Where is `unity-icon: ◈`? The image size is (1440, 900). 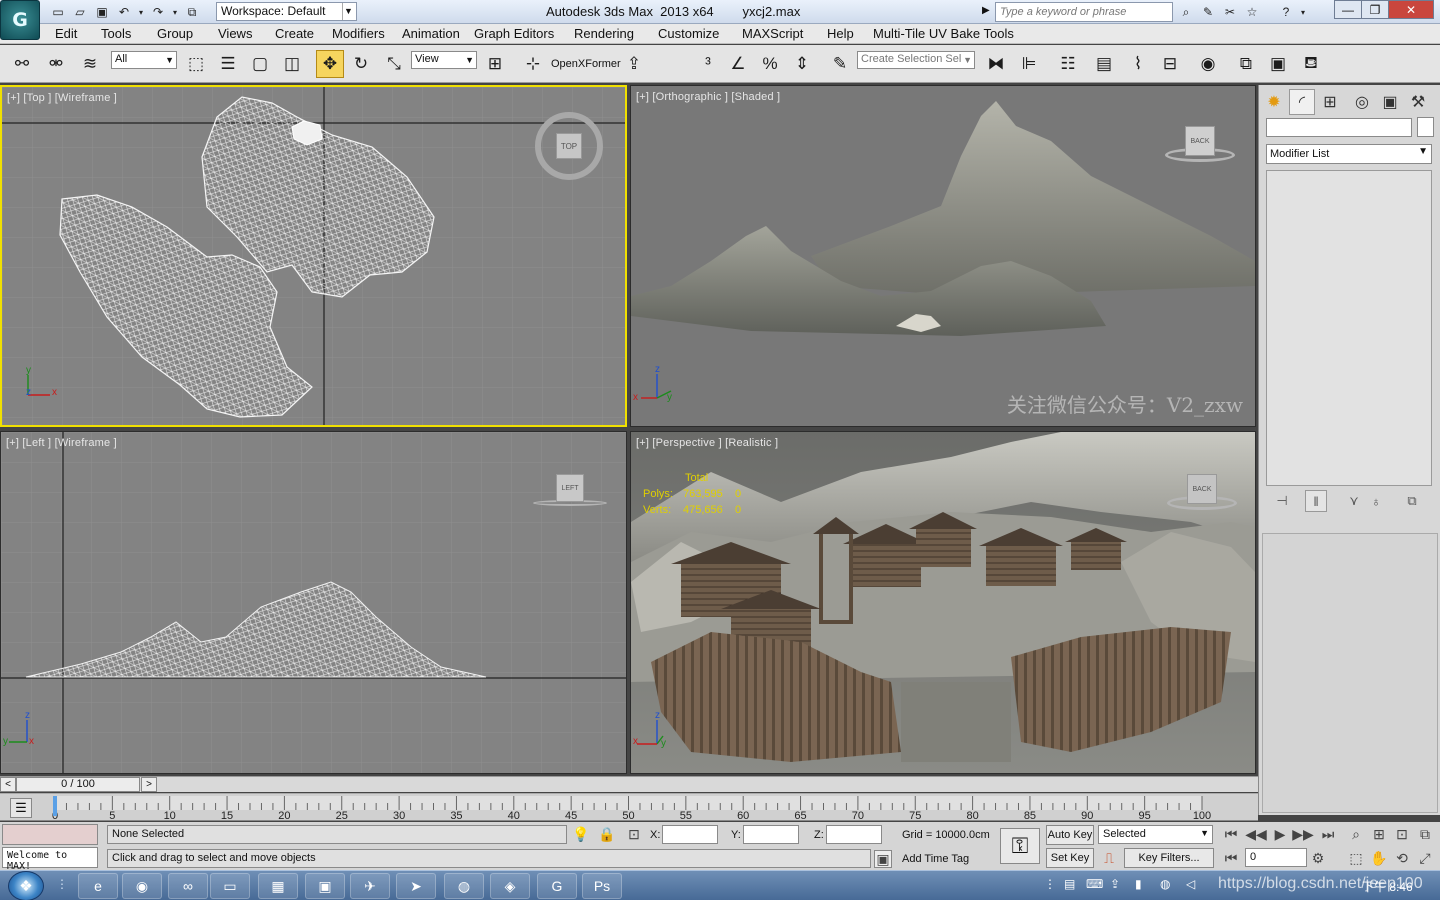
unity-icon: ◈ is located at coordinates (510, 886).